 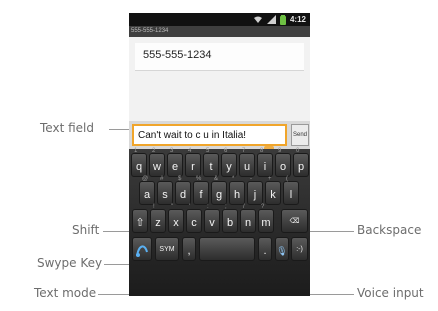 I want to click on comma-key: ,, so click(x=189, y=249).